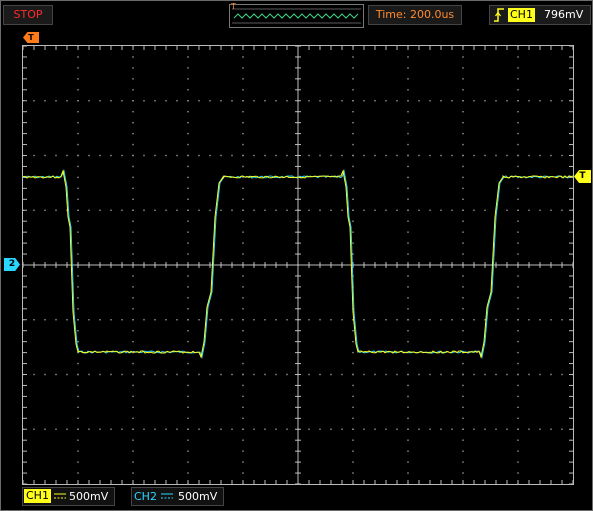 This screenshot has width=593, height=511. I want to click on top-status-bar: STOP T Time: 200.0us CH1 796mV, so click(296, 15).